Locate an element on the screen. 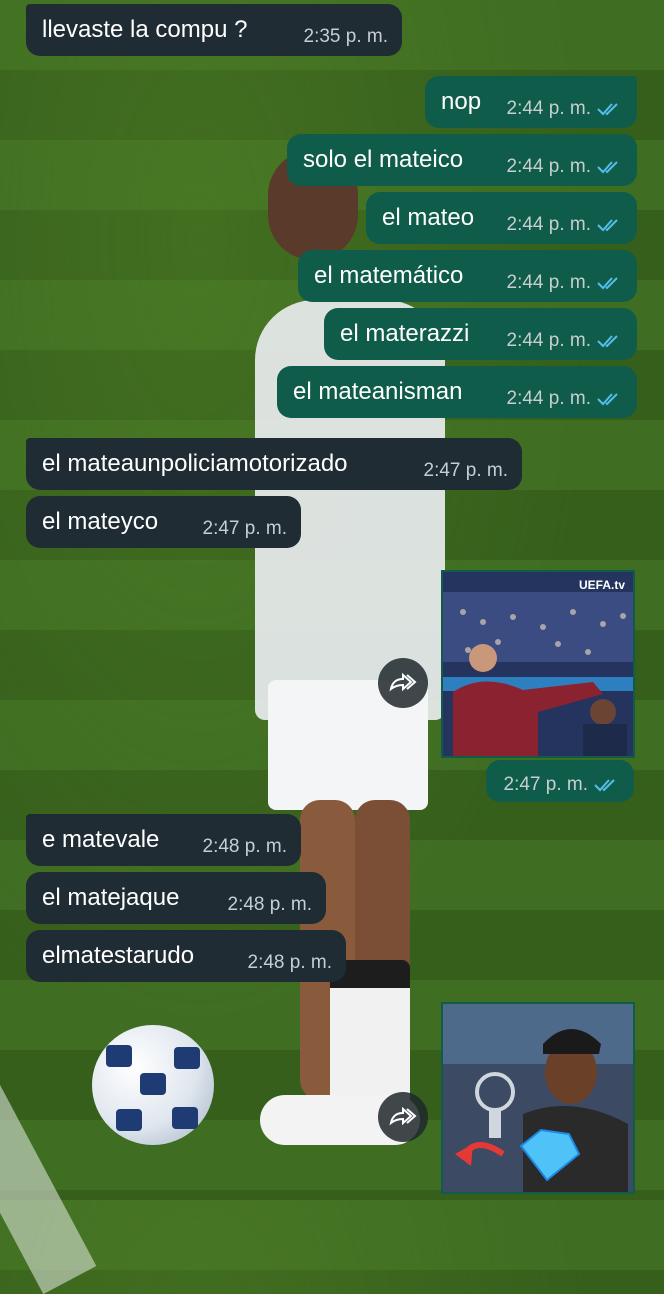  message-incoming: elmatestarudo 2:48 p. m. is located at coordinates (186, 956).